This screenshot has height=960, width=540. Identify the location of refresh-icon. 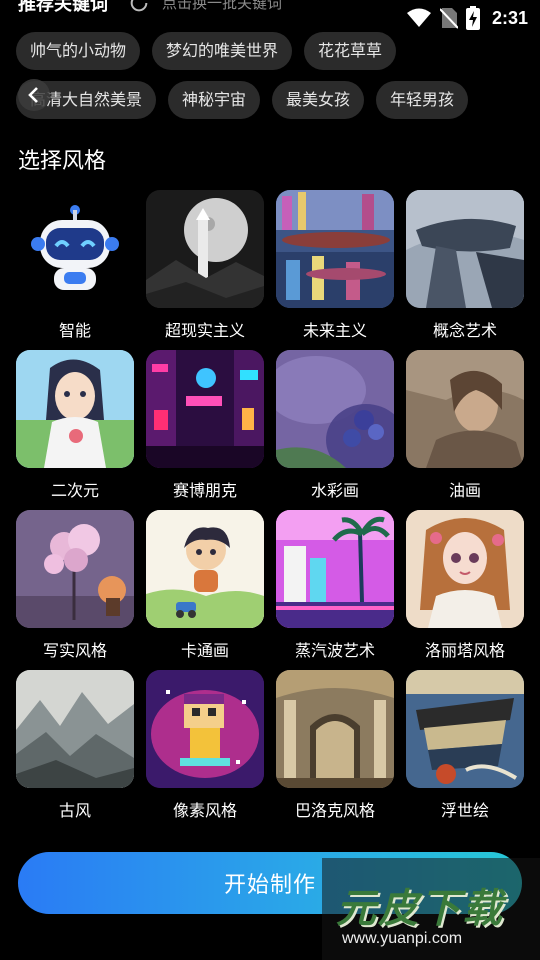
(139, 7).